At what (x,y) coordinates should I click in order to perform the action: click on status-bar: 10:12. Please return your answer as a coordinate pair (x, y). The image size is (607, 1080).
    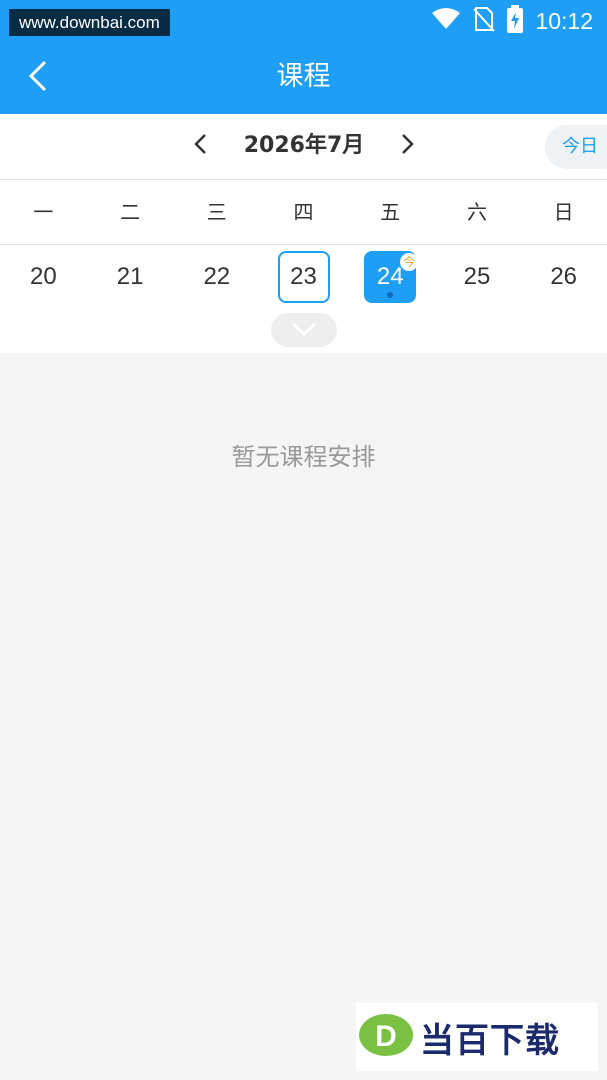
    Looking at the image, I should click on (512, 21).